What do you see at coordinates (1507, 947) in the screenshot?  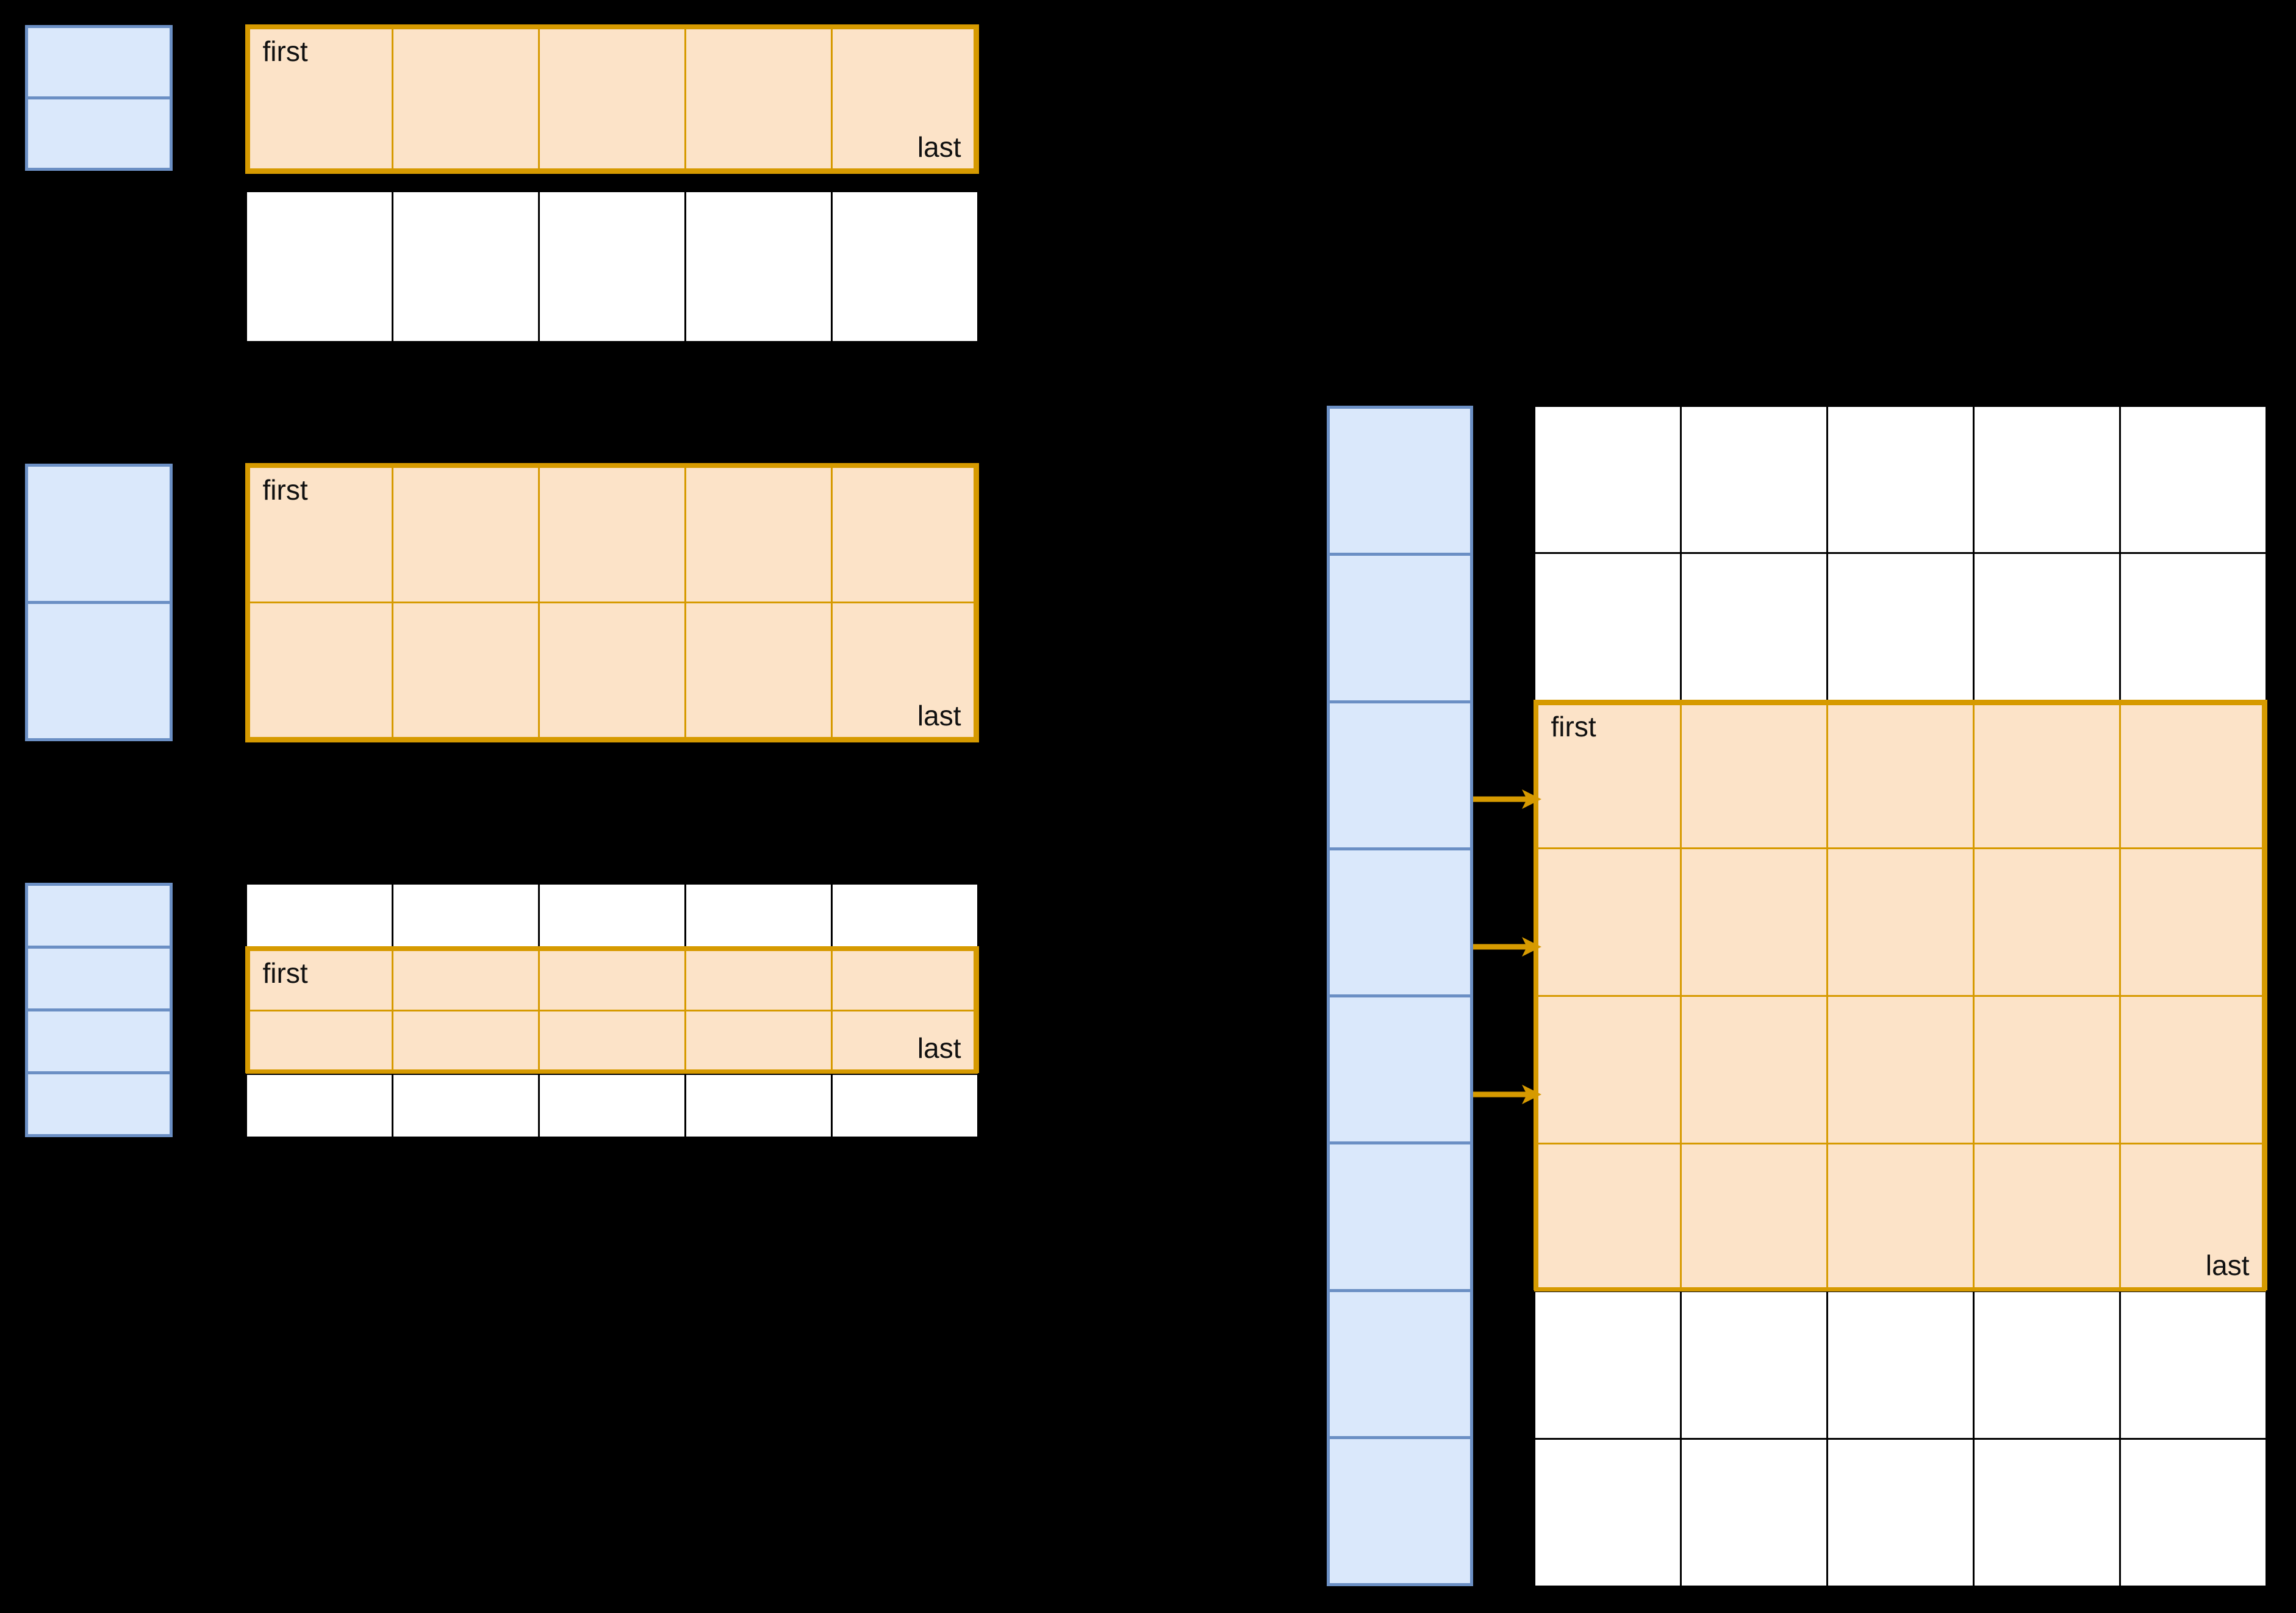 I see `index-to-row-arrow` at bounding box center [1507, 947].